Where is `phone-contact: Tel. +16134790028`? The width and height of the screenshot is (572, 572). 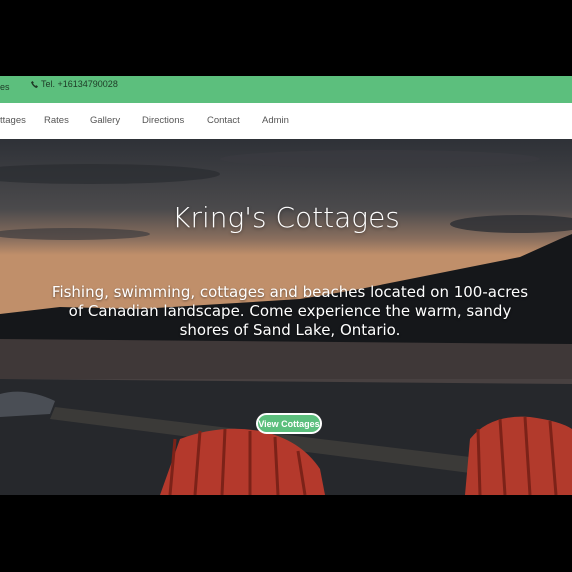
phone-contact: Tel. +16134790028 is located at coordinates (74, 84).